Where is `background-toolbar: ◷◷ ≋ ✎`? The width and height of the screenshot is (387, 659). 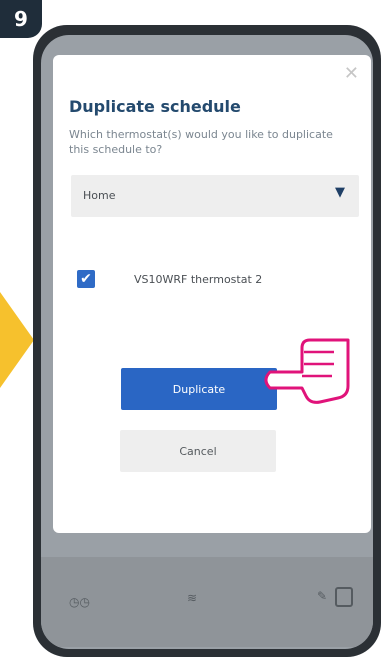 background-toolbar: ◷◷ ≋ ✎ is located at coordinates (207, 602).